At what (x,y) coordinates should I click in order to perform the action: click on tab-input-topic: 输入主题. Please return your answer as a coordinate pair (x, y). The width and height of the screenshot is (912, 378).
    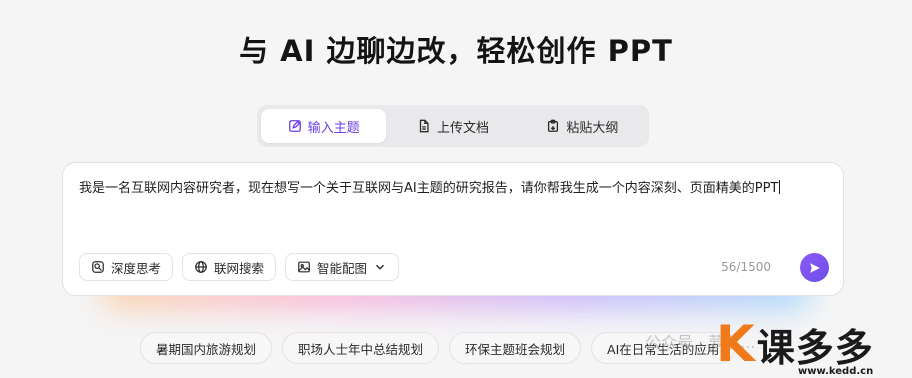
    Looking at the image, I should click on (324, 126).